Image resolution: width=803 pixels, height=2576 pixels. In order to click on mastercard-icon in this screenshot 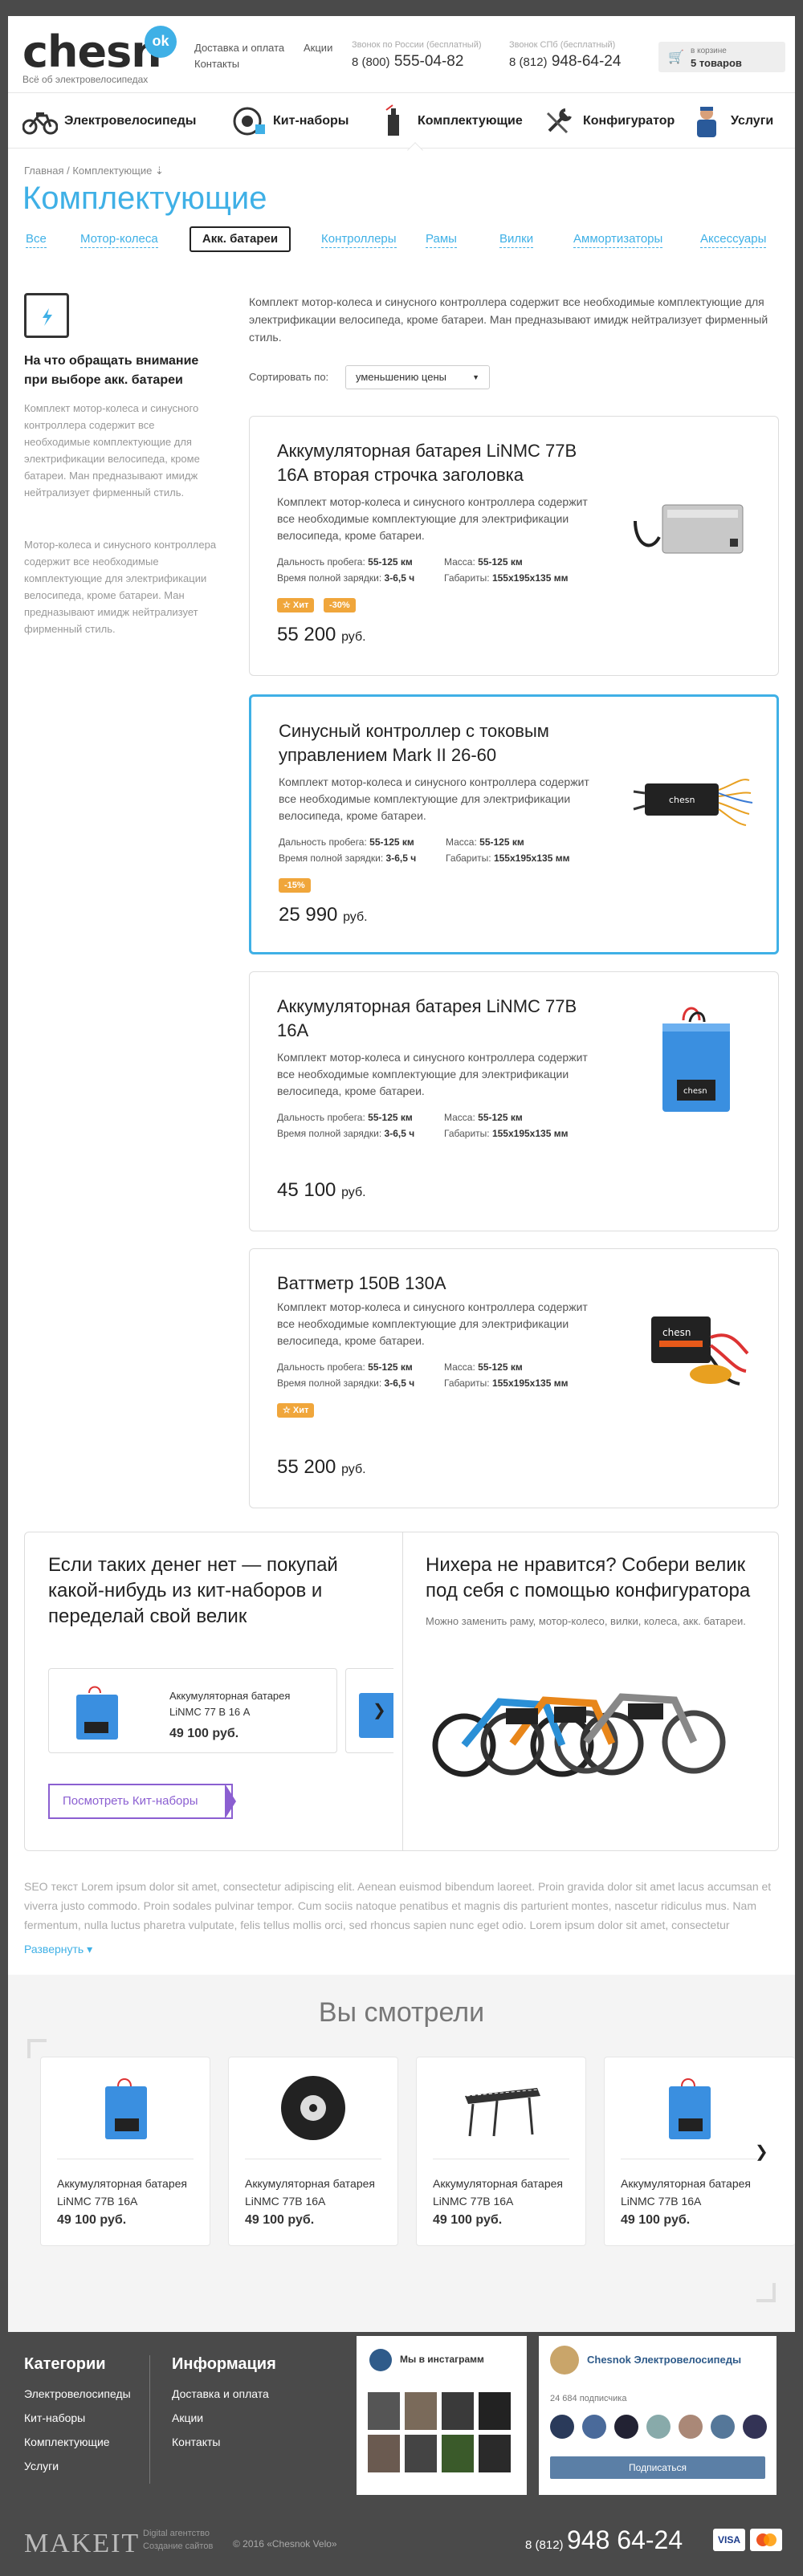, I will do `click(766, 2540)`.